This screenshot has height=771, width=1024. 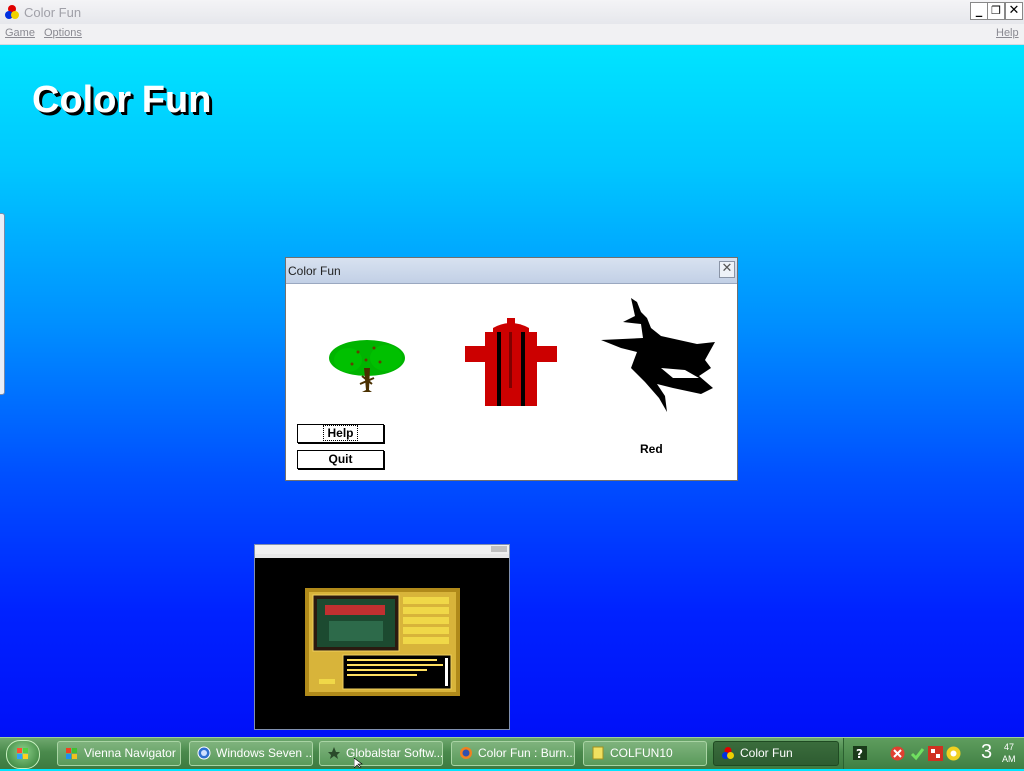 I want to click on dialog-title: Color Fun, so click(x=314, y=271).